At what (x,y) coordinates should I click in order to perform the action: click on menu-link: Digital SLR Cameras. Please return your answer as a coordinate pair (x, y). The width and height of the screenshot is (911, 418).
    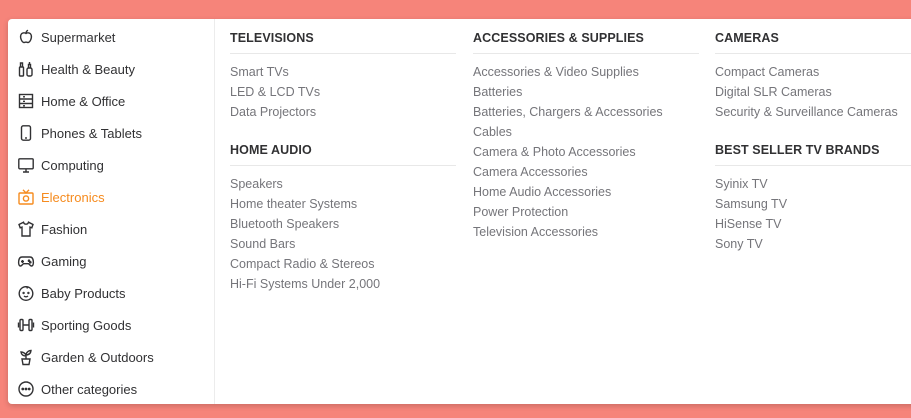
    Looking at the image, I should click on (813, 92).